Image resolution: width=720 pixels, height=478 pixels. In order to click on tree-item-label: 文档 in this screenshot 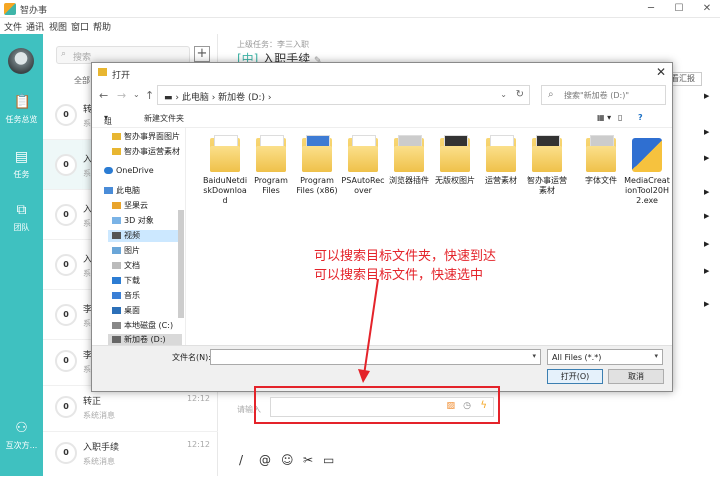, I will do `click(132, 265)`.